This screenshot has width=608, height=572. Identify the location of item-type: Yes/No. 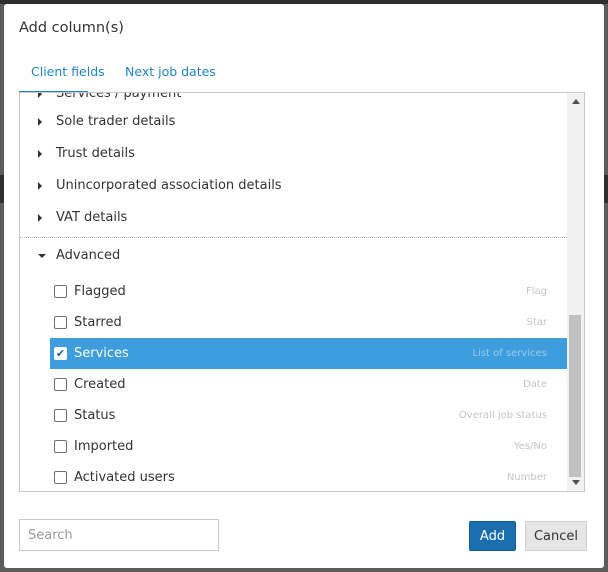
(530, 446).